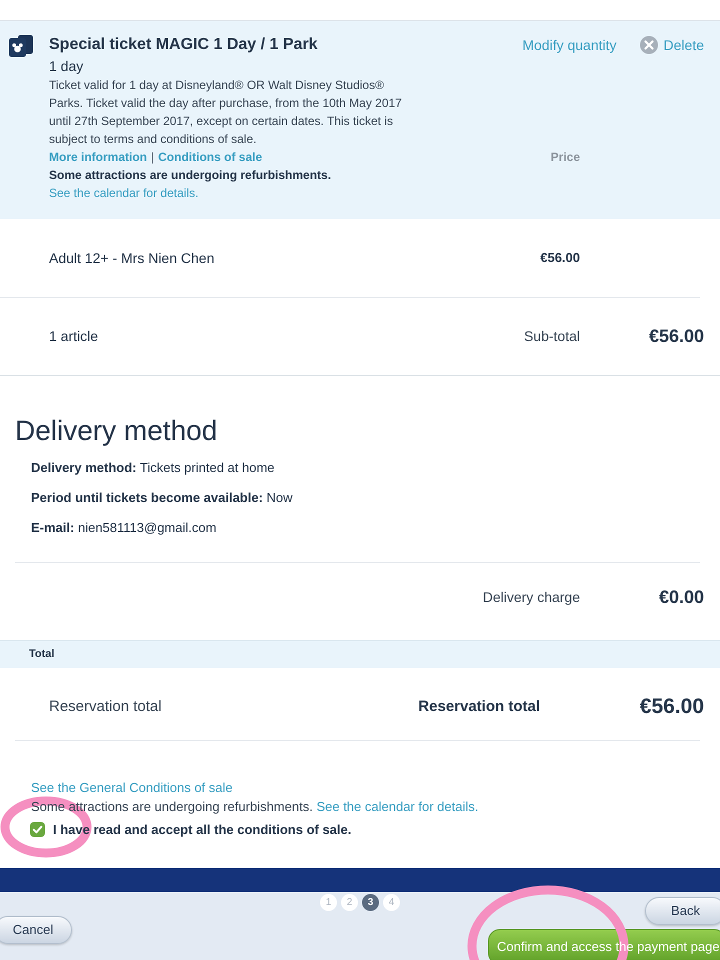 This screenshot has height=960, width=720. I want to click on notice-text: Some attractions are undergoing refurbishments., so click(190, 175).